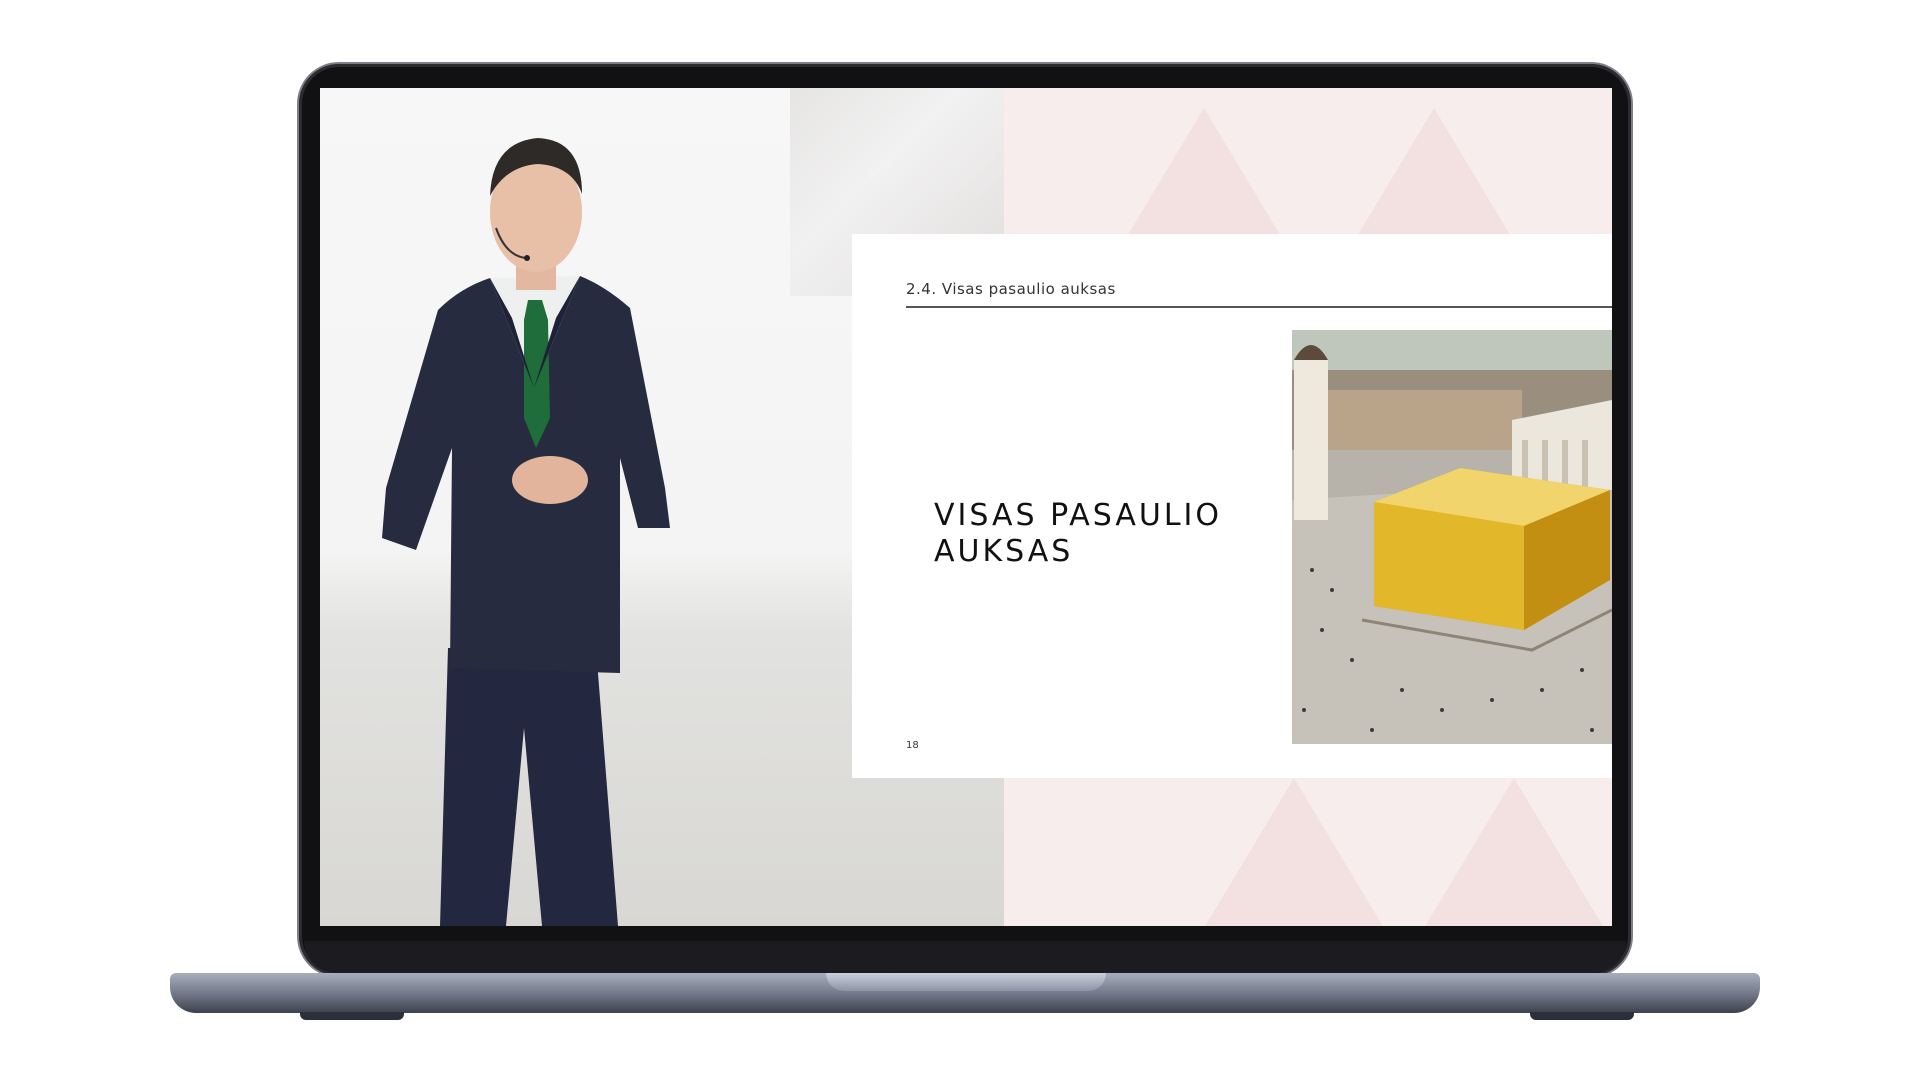  I want to click on slide-page-number: 18, so click(912, 745).